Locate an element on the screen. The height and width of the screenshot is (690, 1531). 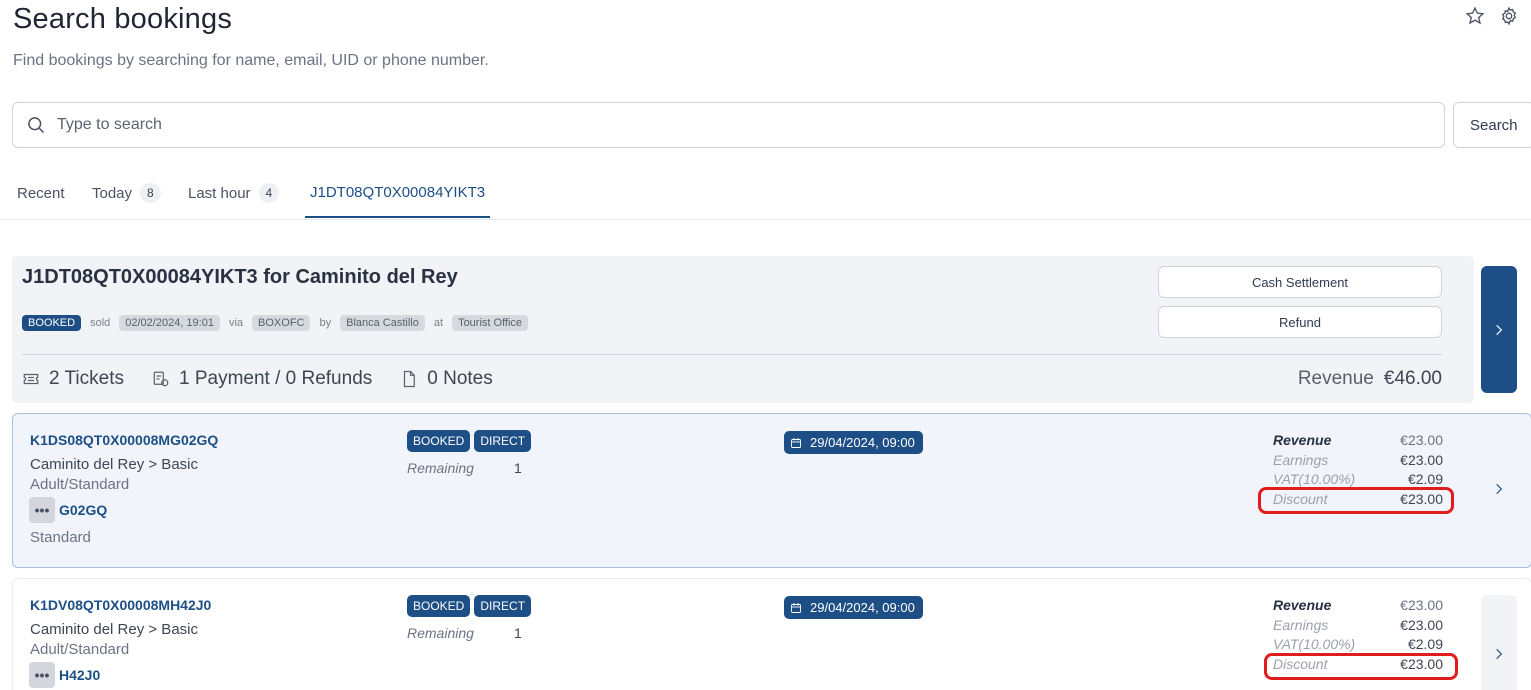
booking-open-button is located at coordinates (1499, 329).